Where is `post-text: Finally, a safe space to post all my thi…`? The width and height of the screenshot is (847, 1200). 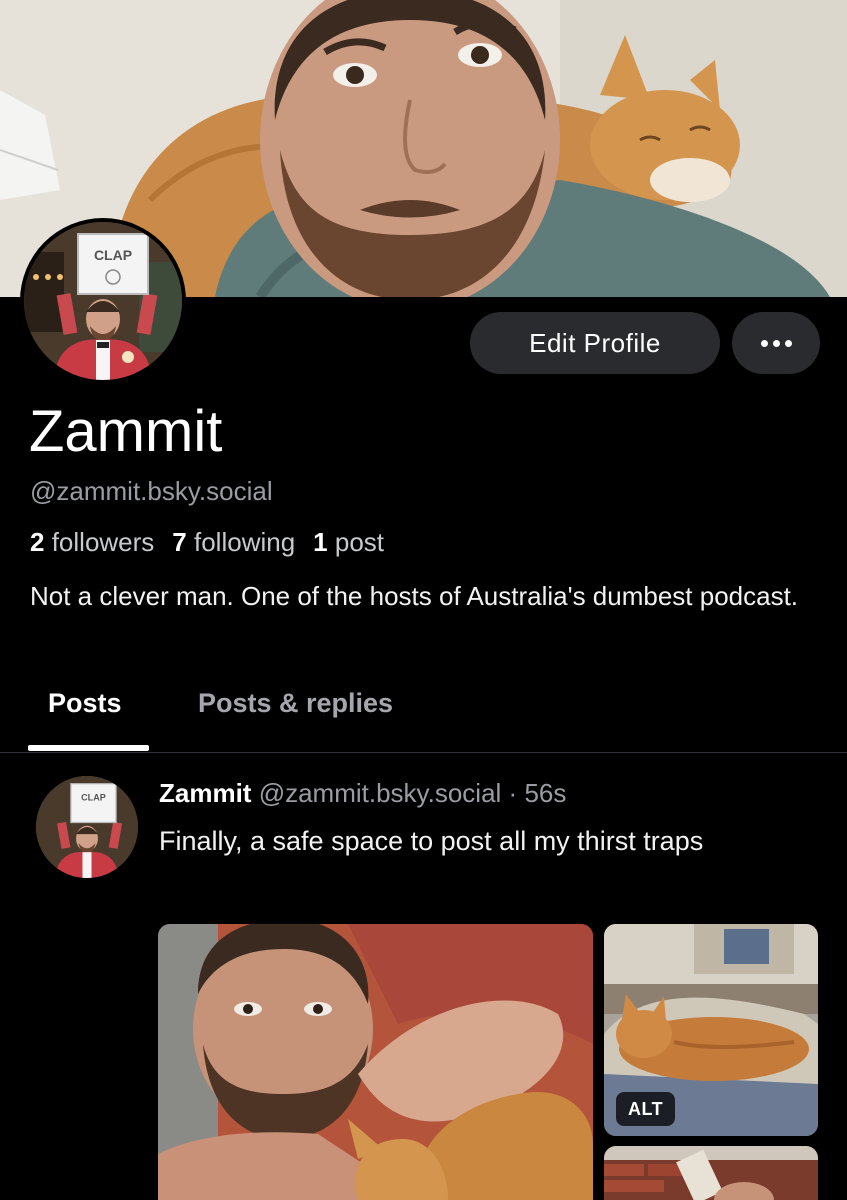 post-text: Finally, a safe space to post all my thi… is located at coordinates (431, 841).